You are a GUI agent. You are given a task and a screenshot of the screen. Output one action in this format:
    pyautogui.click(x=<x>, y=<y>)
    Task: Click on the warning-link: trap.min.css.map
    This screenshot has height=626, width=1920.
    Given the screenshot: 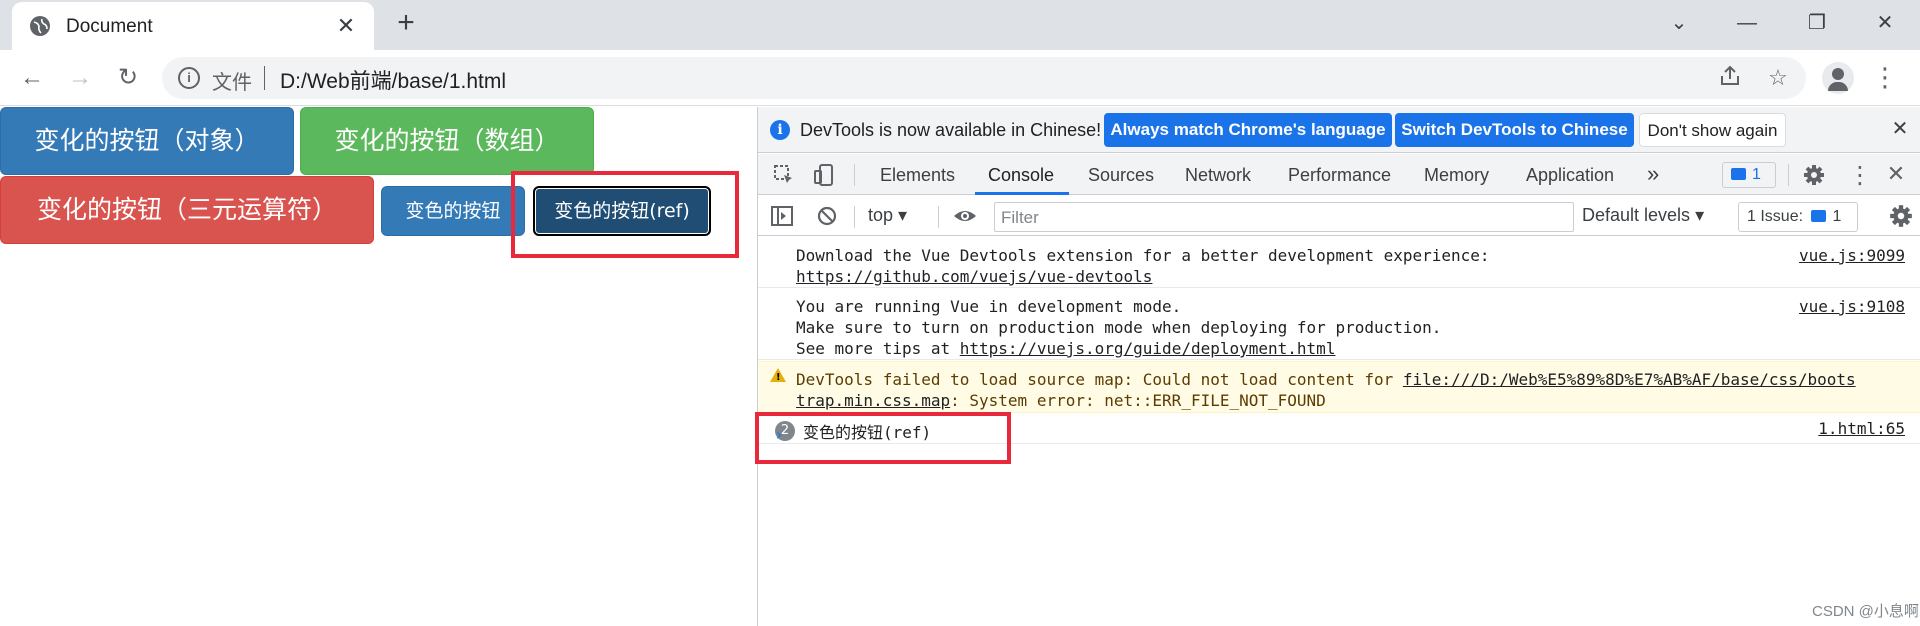 What is the action you would take?
    pyautogui.click(x=873, y=400)
    